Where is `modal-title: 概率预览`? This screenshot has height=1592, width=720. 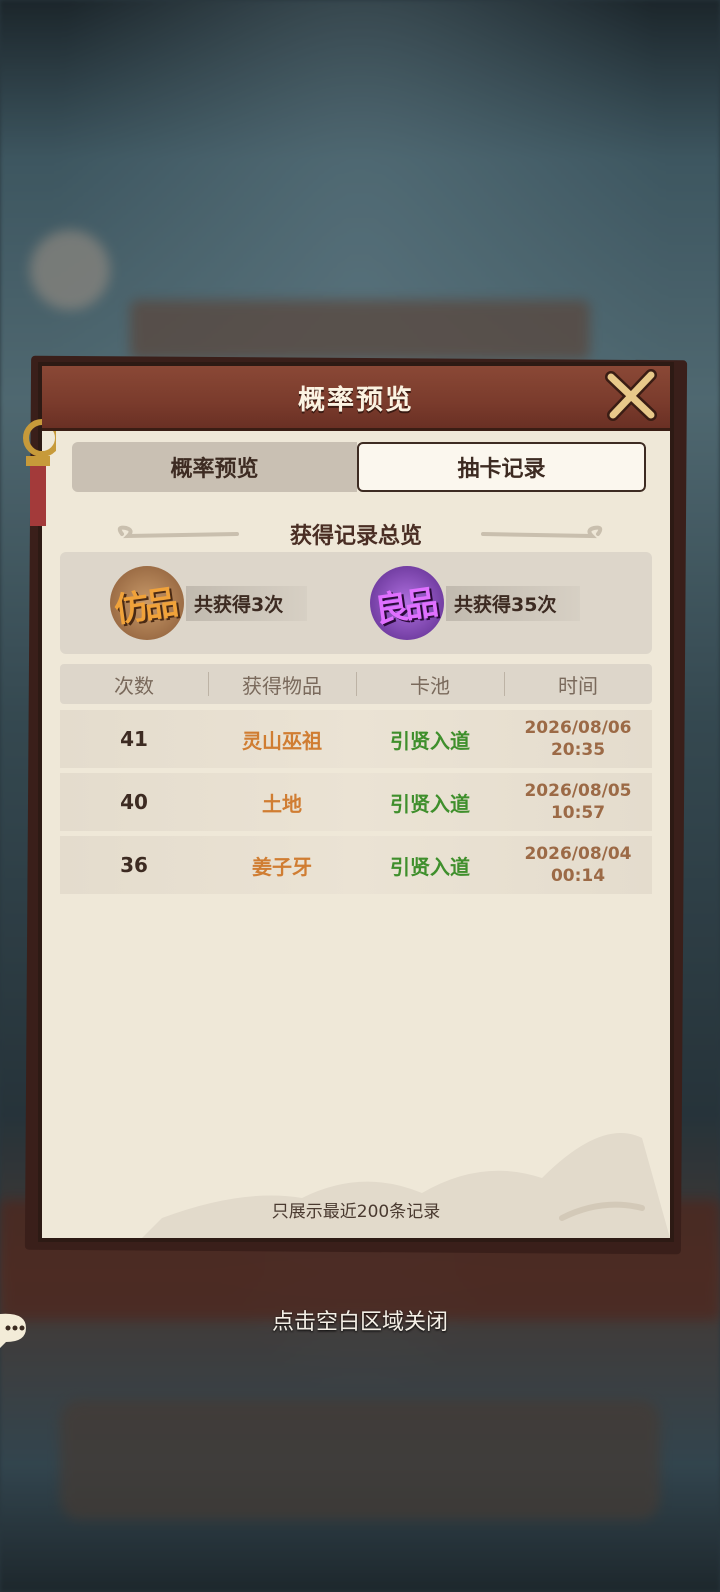
modal-title: 概率预览 is located at coordinates (356, 400).